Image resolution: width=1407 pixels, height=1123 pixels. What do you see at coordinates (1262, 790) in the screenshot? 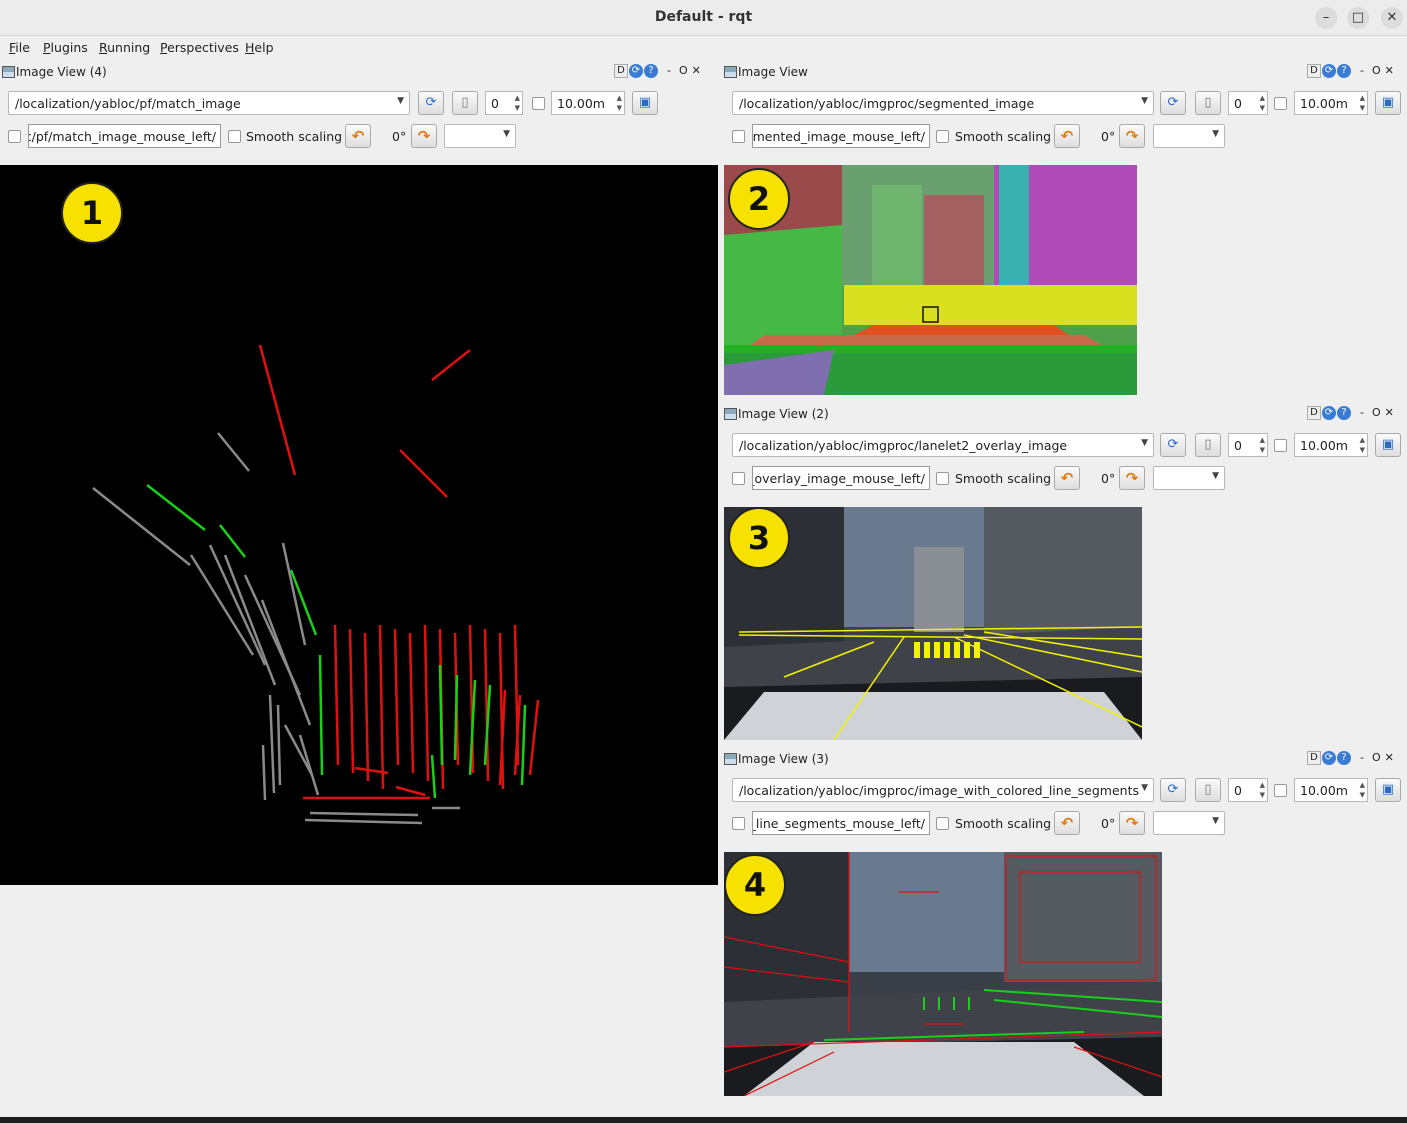
I see `spin-arrows-icon: ▲ ▼` at bounding box center [1262, 790].